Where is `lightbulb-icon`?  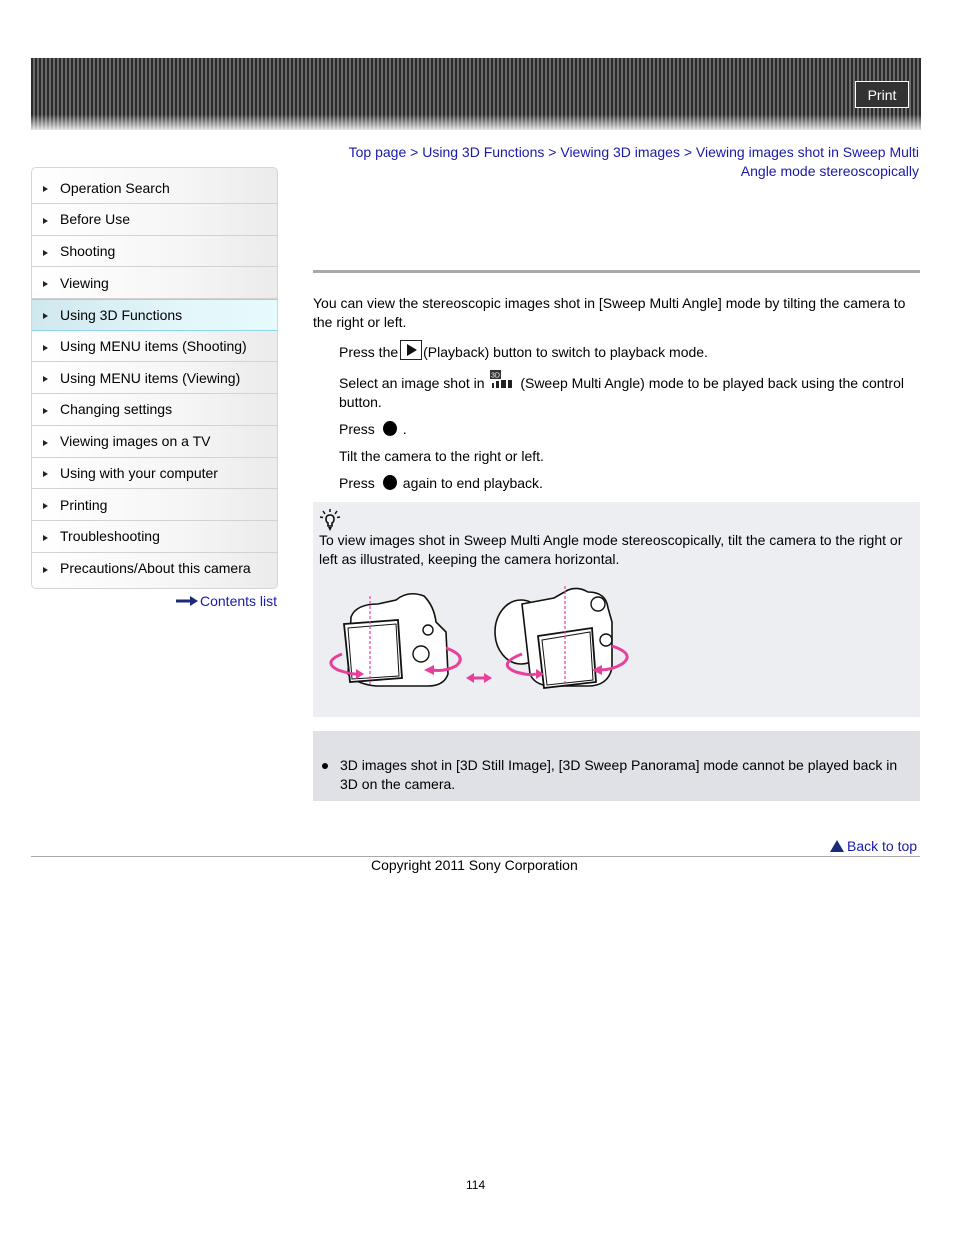
lightbulb-icon is located at coordinates (330, 520).